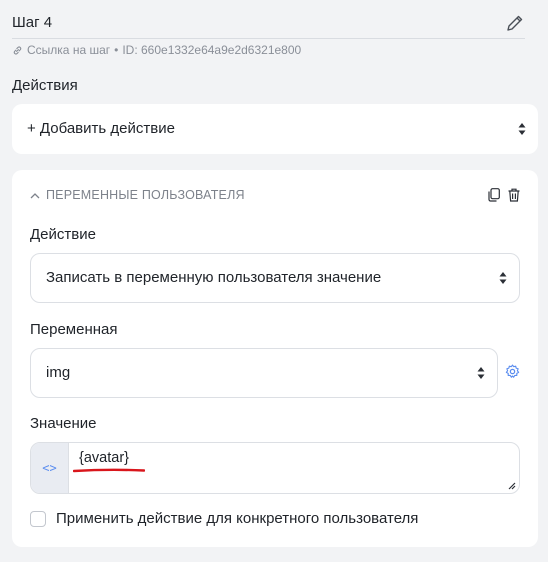 The width and height of the screenshot is (548, 562). What do you see at coordinates (109, 470) in the screenshot?
I see `red-underline-annotation` at bounding box center [109, 470].